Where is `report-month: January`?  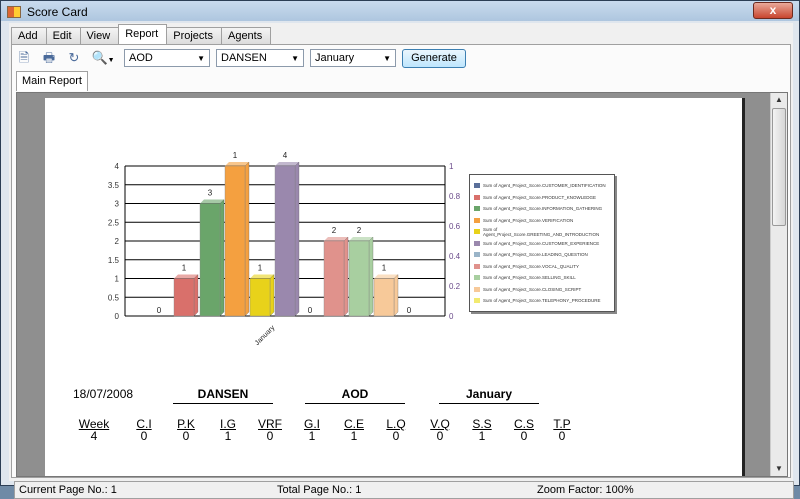
report-month: January is located at coordinates (489, 395).